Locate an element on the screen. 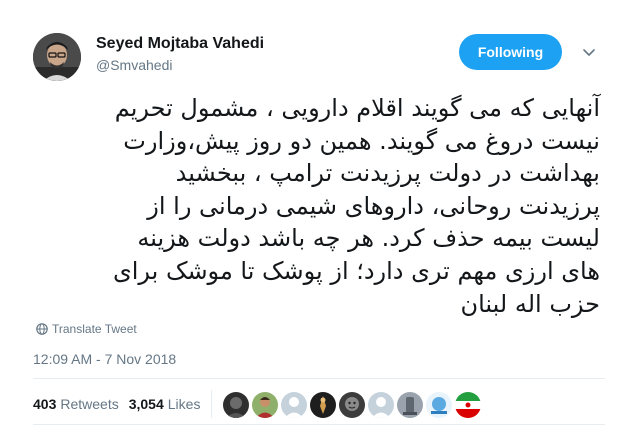 This screenshot has height=432, width=633. user-avatar-flag-icon is located at coordinates (468, 405).